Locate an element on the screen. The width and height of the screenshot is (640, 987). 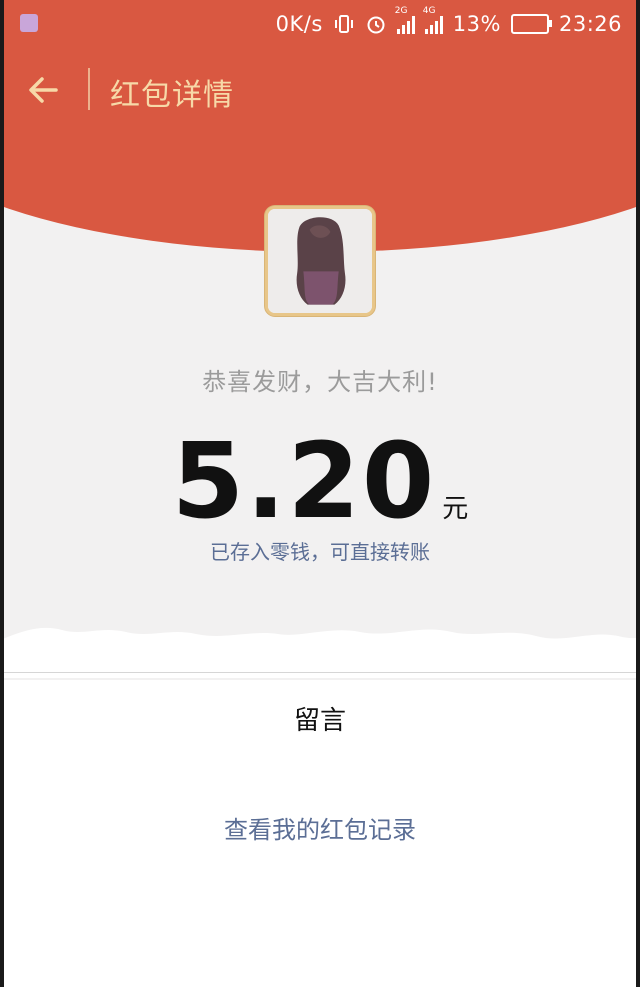
status-indicators: 0K/s 2G 4G 13% 23:26 is located at coordinates (448, 21).